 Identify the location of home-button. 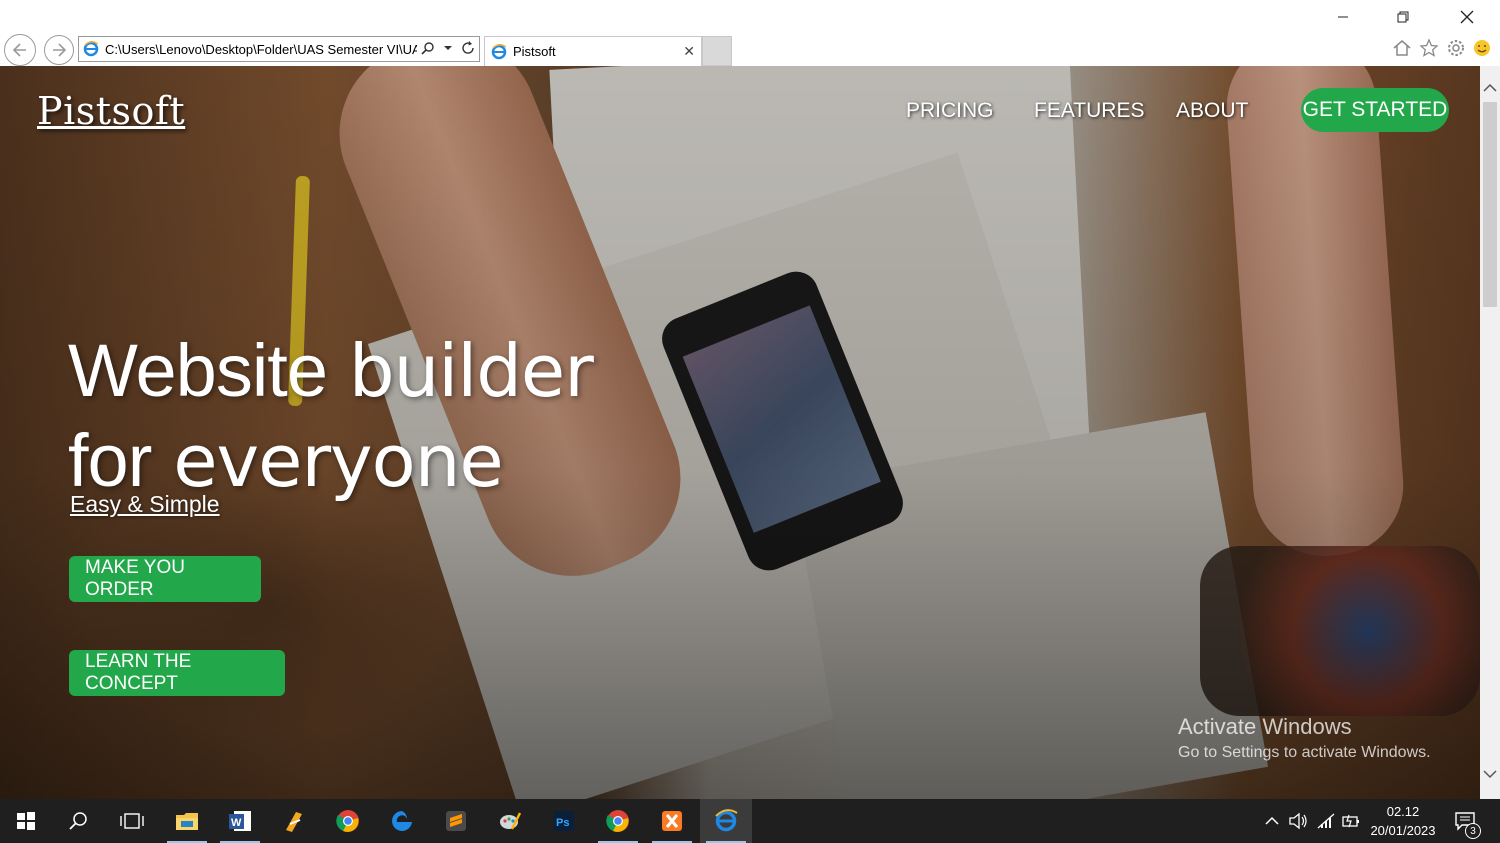
(1402, 48).